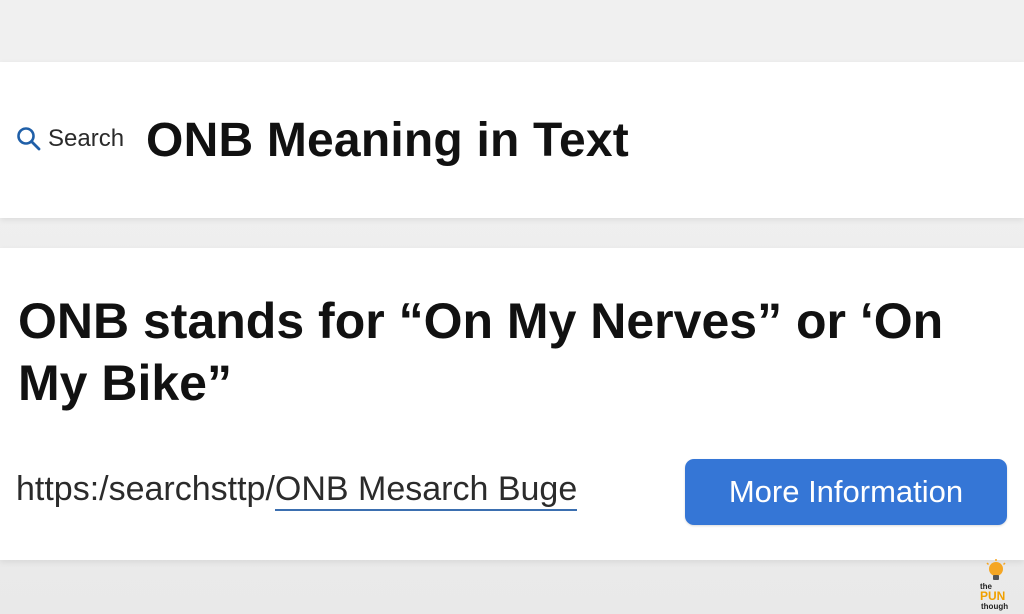  I want to click on search-box: Search, so click(69, 139).